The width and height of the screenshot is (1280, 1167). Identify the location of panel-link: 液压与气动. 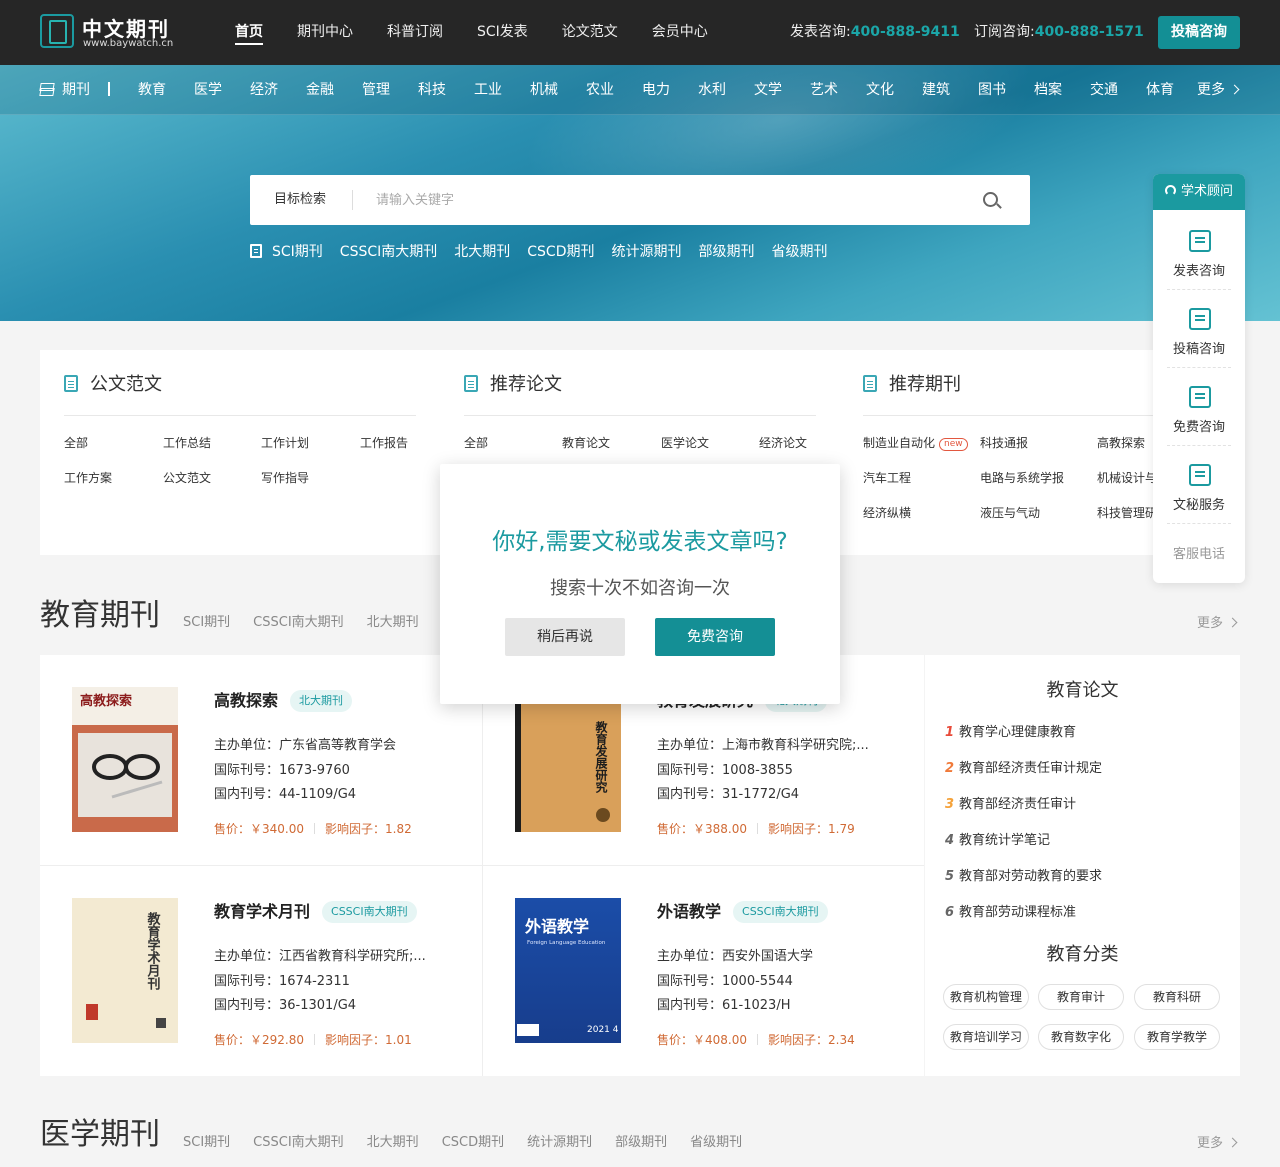
(1010, 512).